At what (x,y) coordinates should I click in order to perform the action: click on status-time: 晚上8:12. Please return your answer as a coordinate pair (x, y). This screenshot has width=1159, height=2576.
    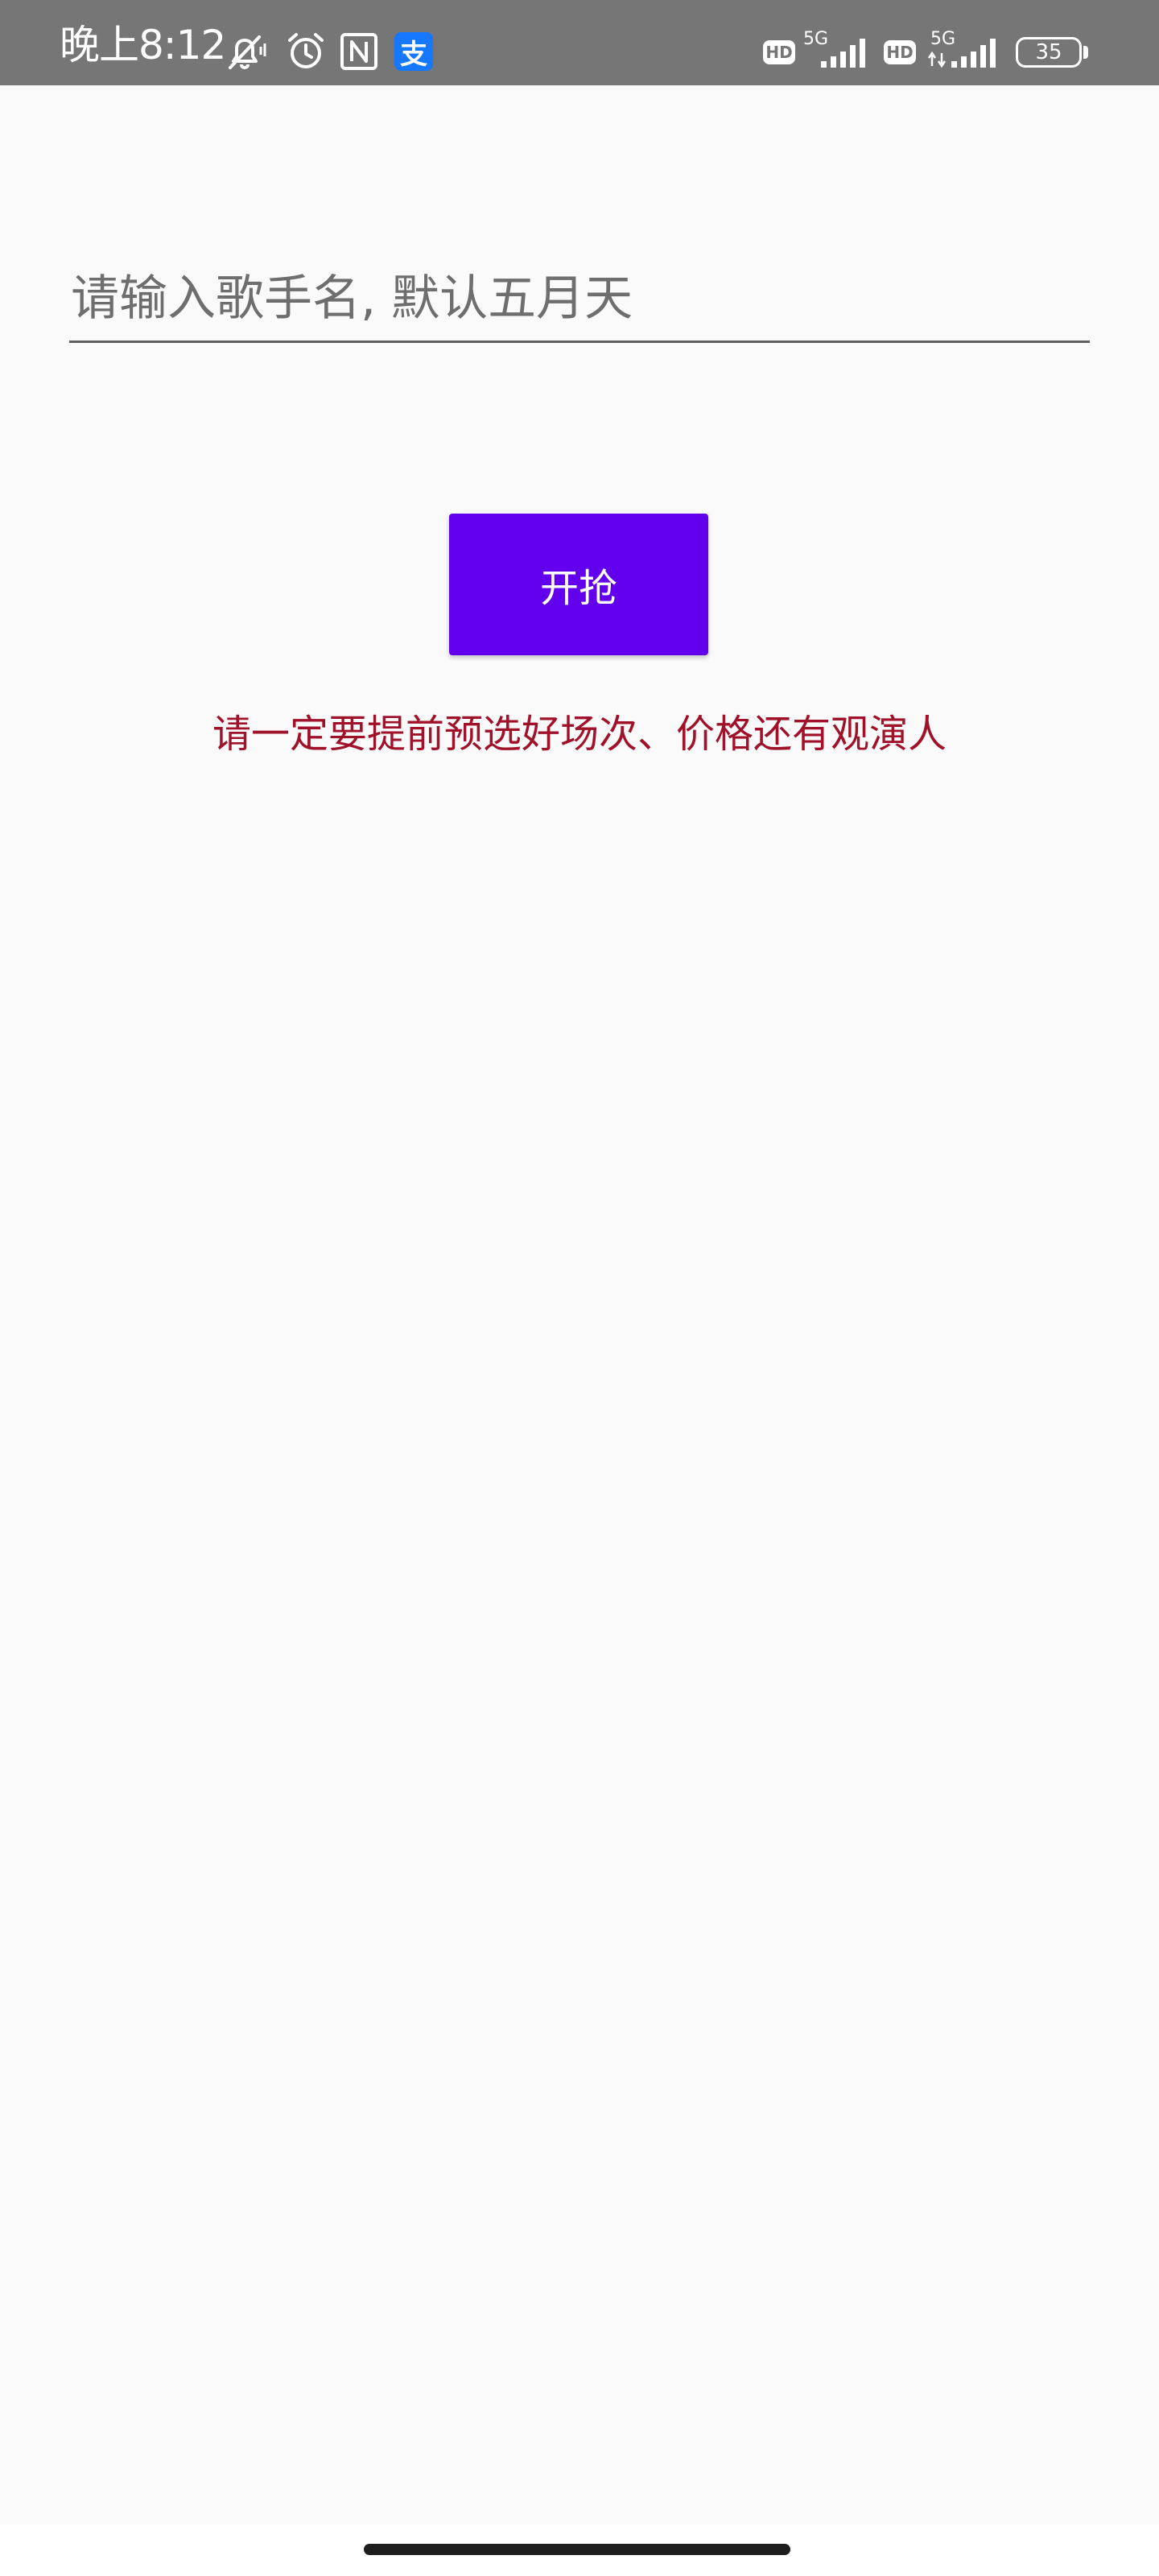
    Looking at the image, I should click on (143, 45).